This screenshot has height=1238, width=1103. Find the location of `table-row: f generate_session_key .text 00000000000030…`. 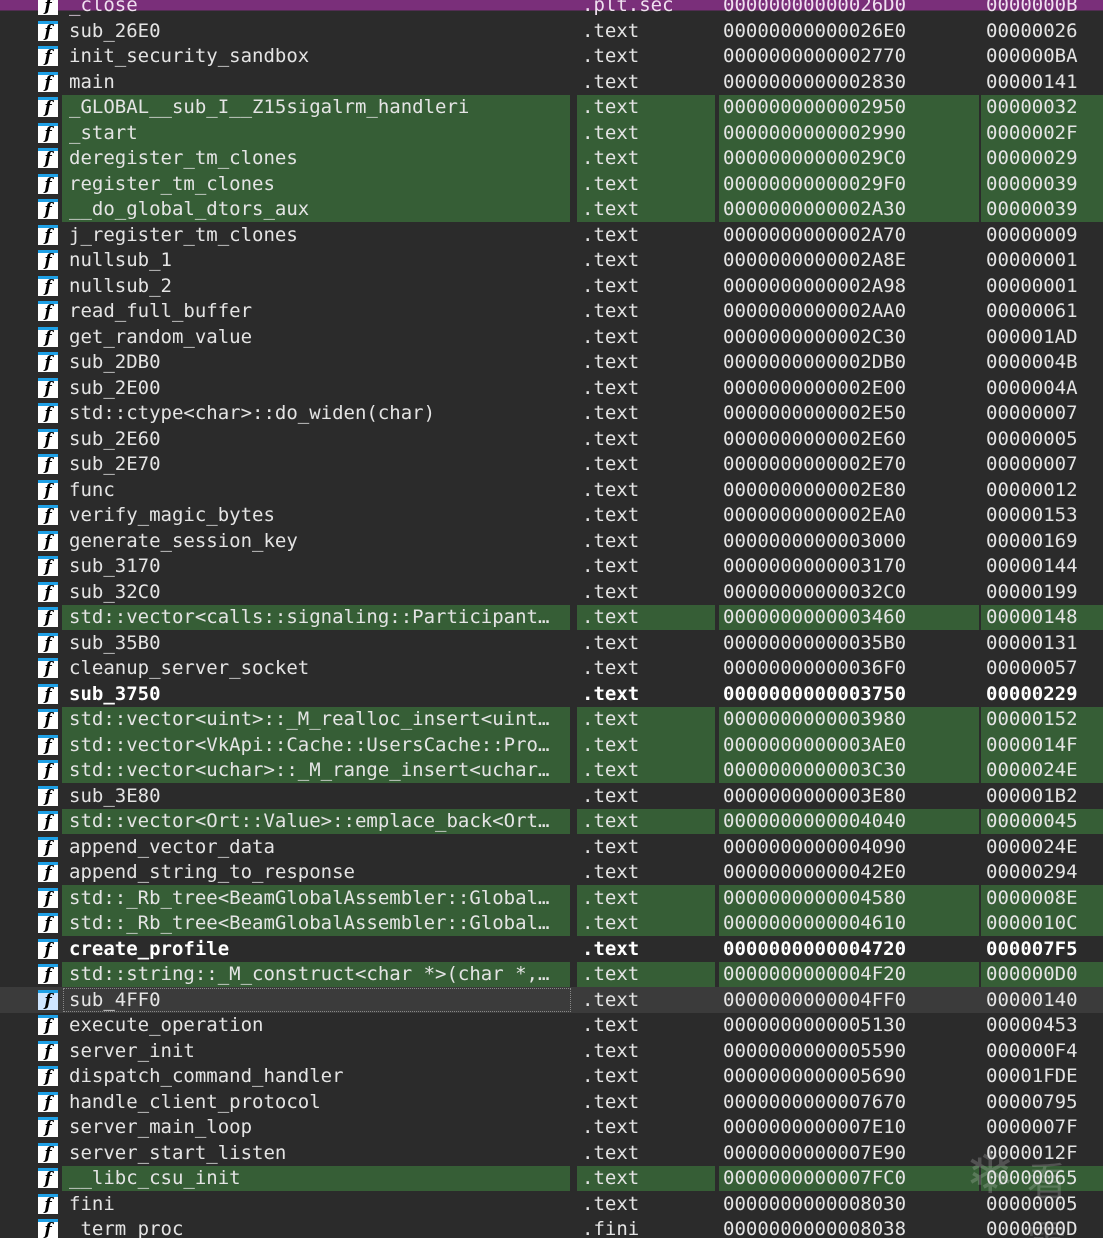

table-row: f generate_session_key .text 00000000000030… is located at coordinates (551, 541).